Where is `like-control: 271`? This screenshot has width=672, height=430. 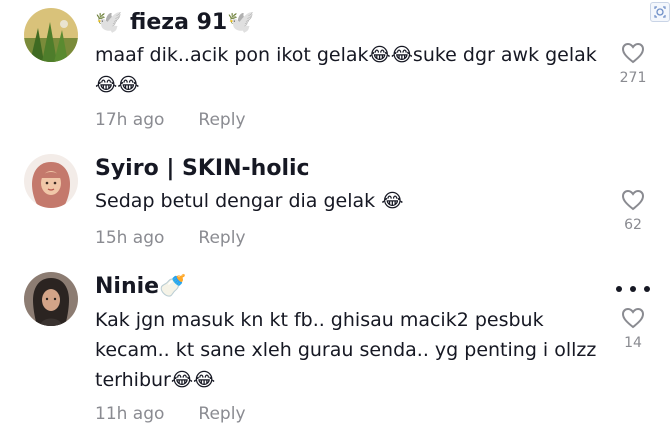 like-control: 271 is located at coordinates (633, 64).